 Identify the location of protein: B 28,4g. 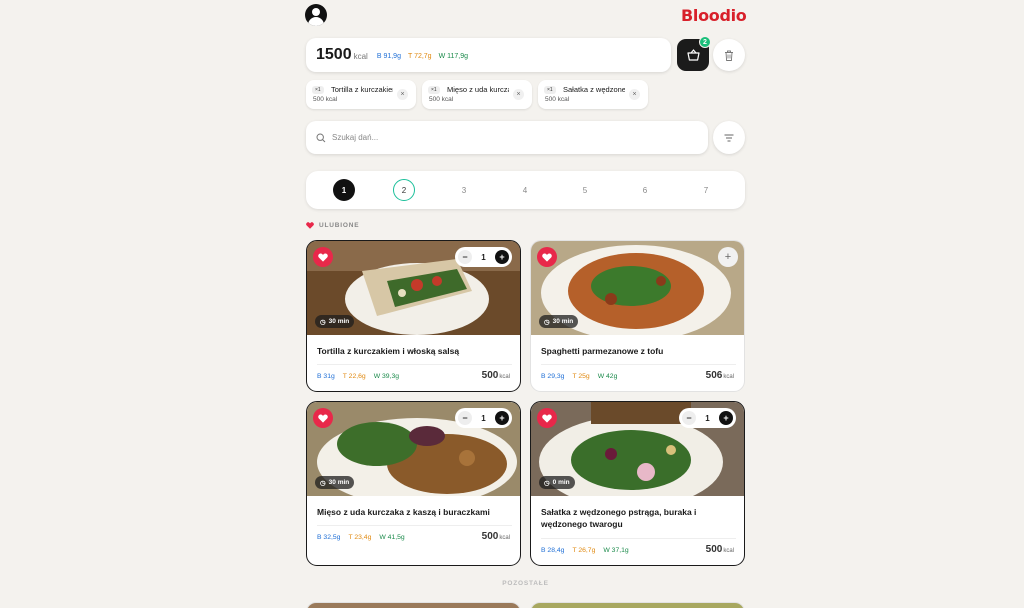
(553, 550).